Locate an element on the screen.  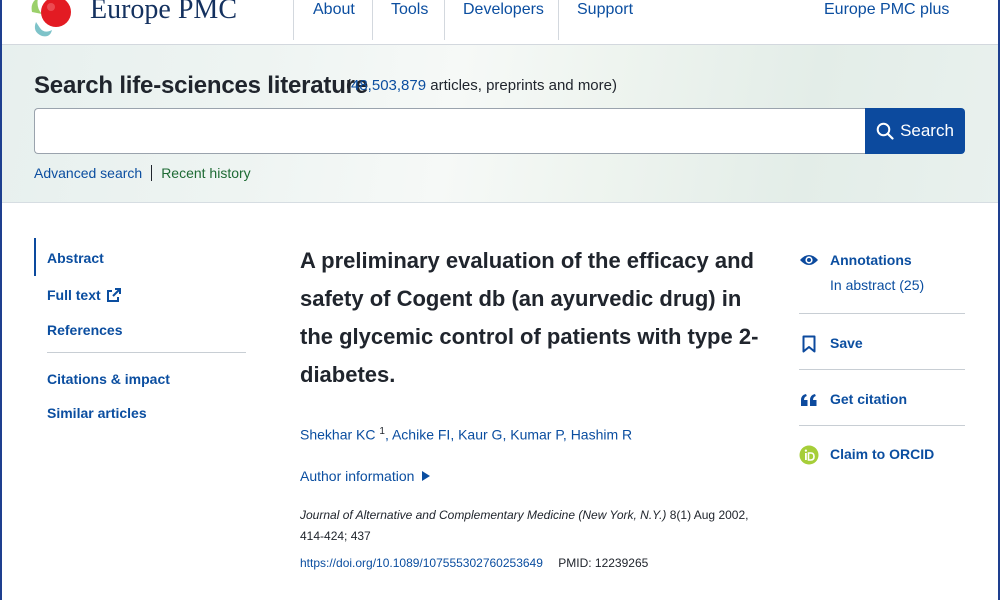
nav-tools: Tools is located at coordinates (409, 10).